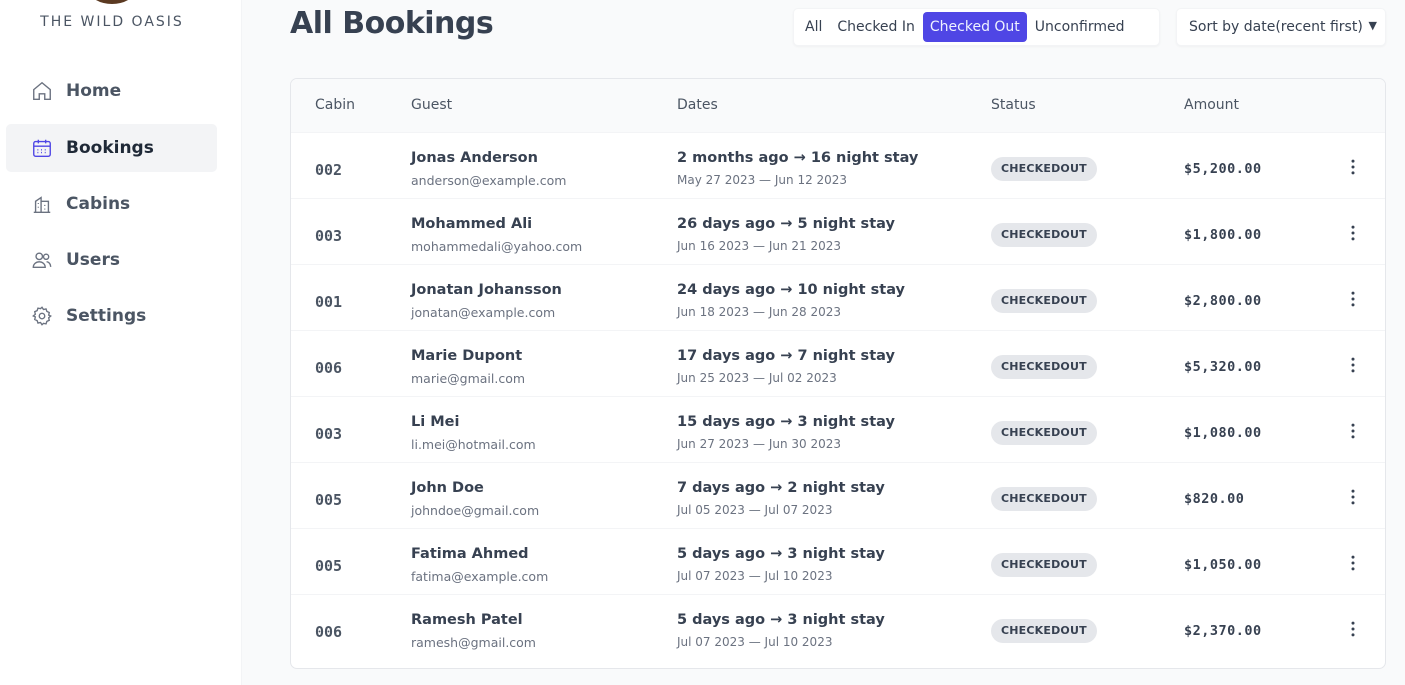 This screenshot has width=1405, height=685. What do you see at coordinates (786, 356) in the screenshot?
I see `stay-summary: 17 days ago → 7 night stay` at bounding box center [786, 356].